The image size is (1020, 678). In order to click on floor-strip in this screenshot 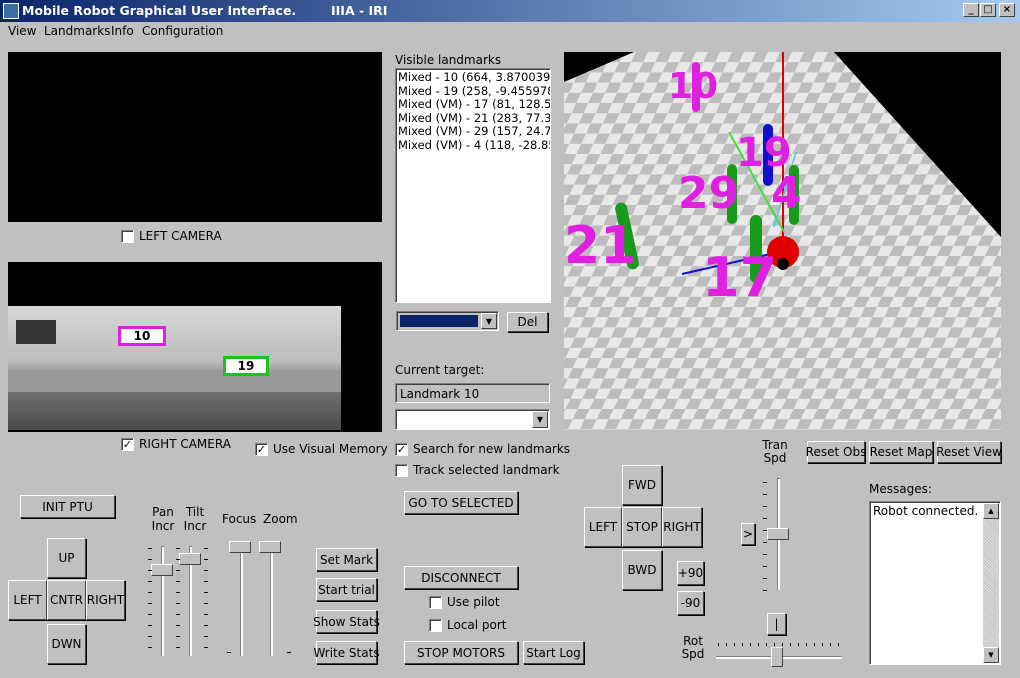, I will do `click(174, 381)`.